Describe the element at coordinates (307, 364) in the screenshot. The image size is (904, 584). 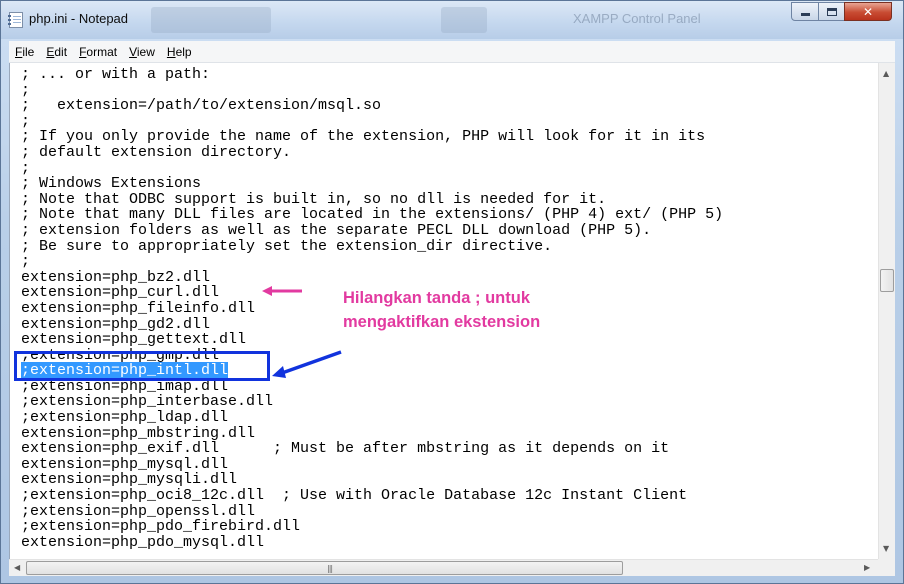
I see `blue-arrow-icon` at that location.